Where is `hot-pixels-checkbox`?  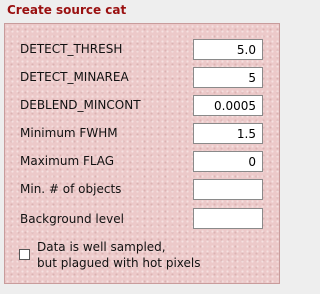
hot-pixels-checkbox is located at coordinates (24, 254).